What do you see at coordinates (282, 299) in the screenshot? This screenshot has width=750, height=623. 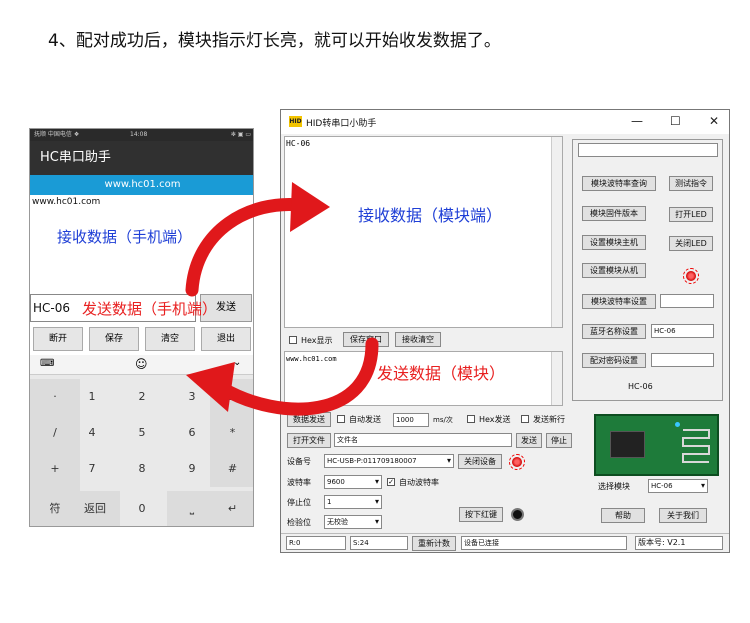 I see `arrows-overlay` at bounding box center [282, 299].